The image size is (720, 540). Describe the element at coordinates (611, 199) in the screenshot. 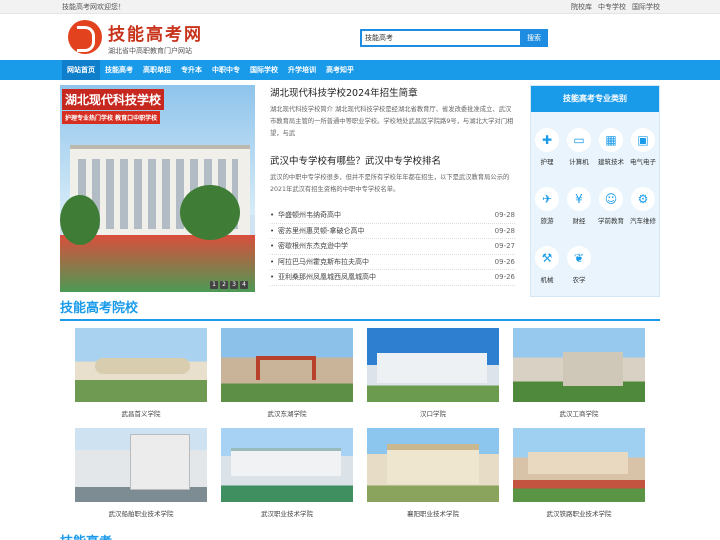

I see `preschool-icon: ☺` at that location.